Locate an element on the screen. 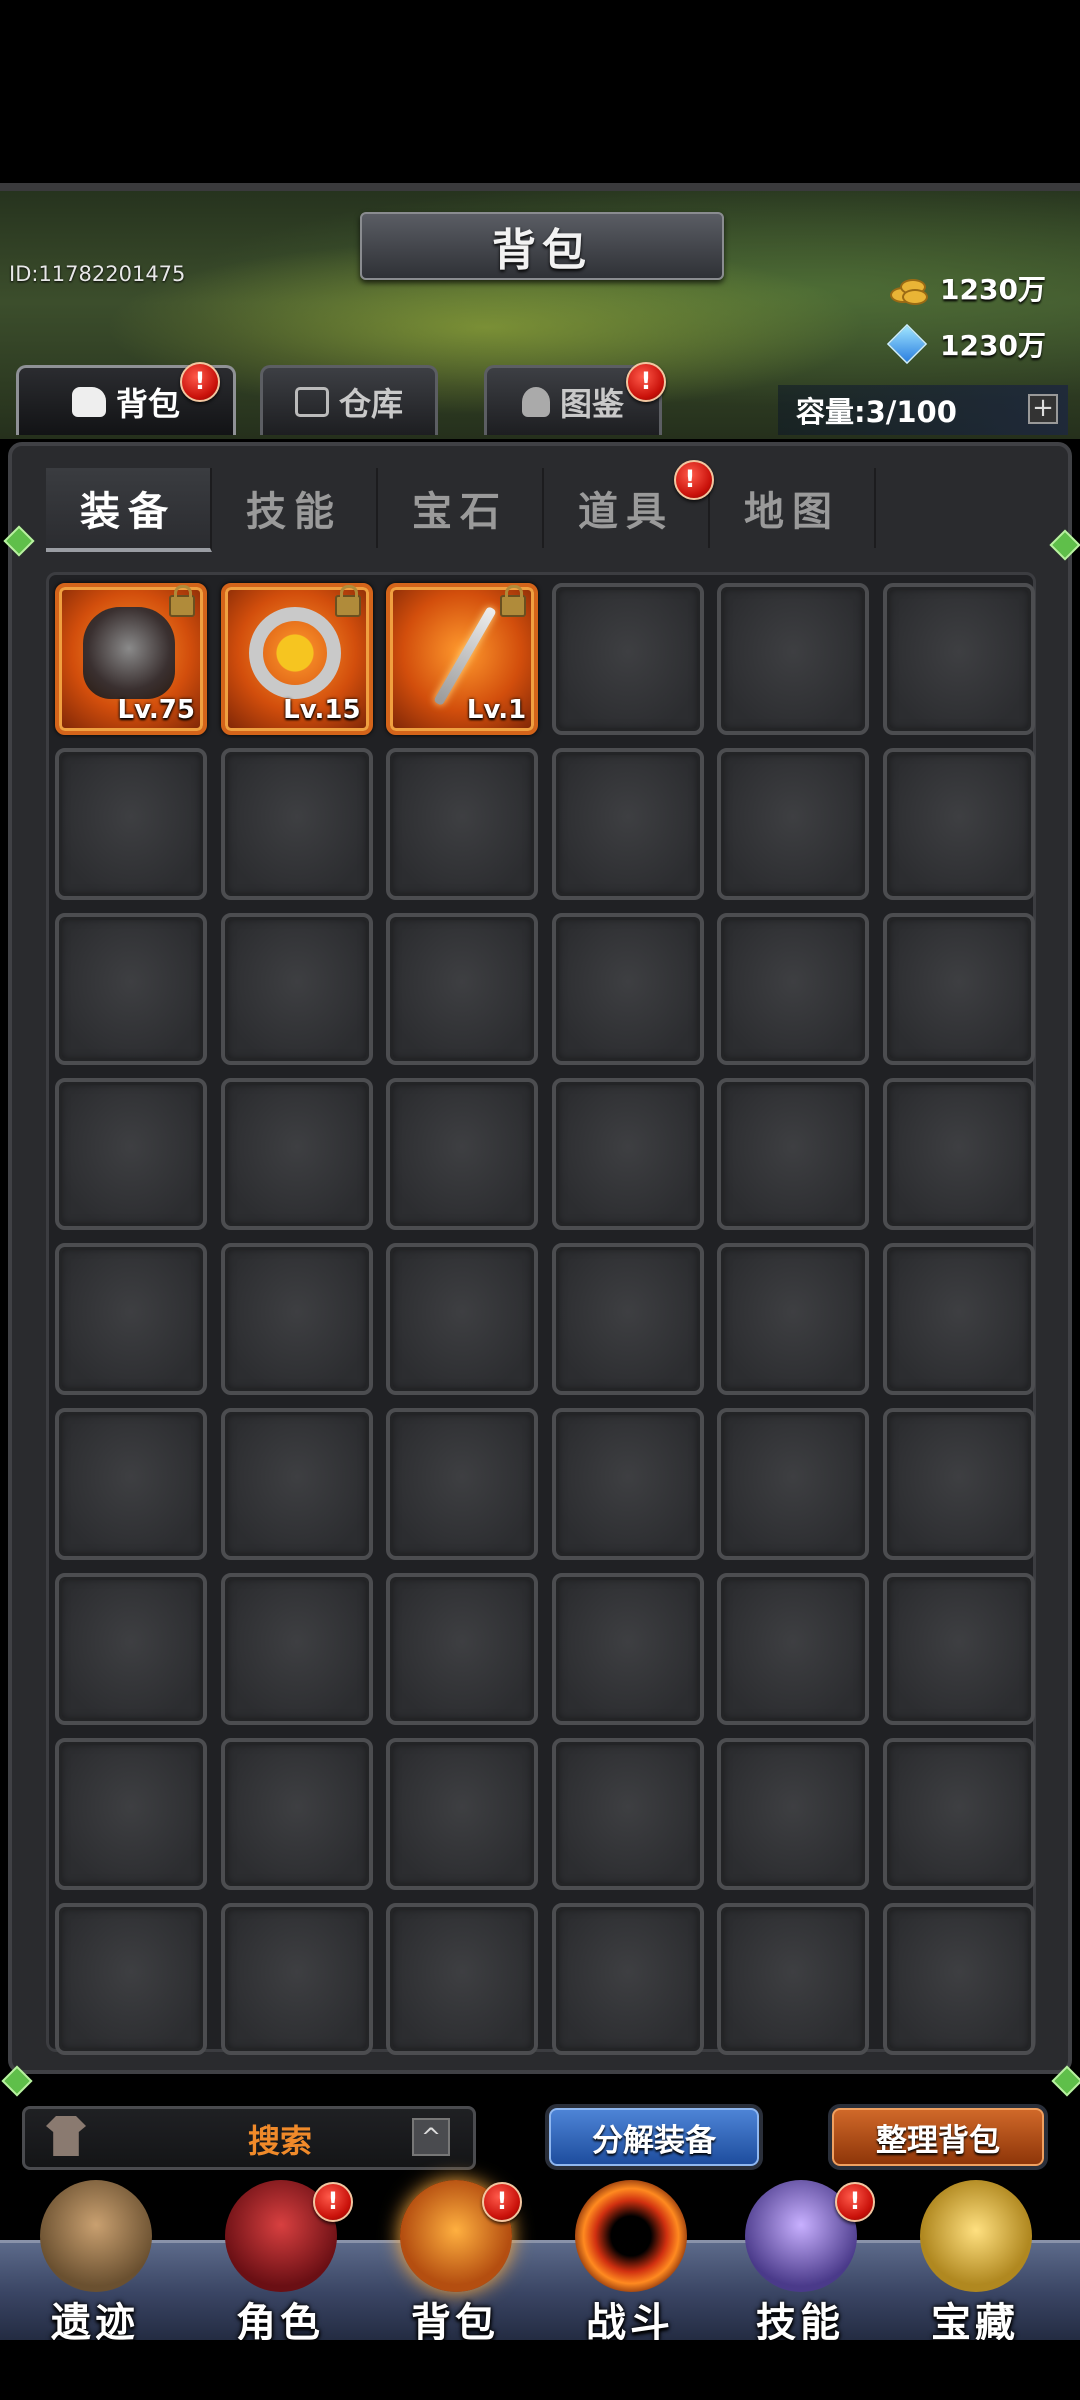  subtab-skills: 技能 is located at coordinates (295, 508).